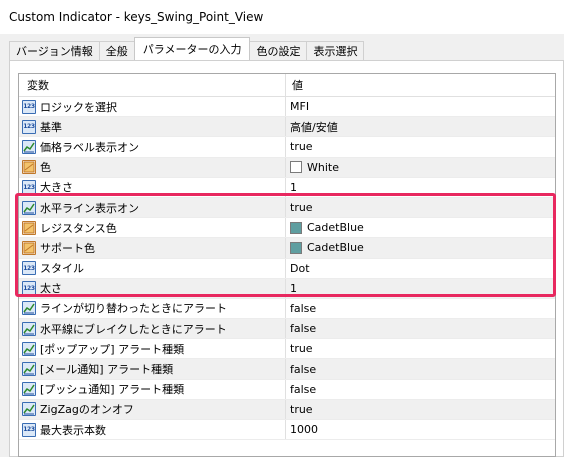 The height and width of the screenshot is (457, 564). Describe the element at coordinates (420, 429) in the screenshot. I see `value-cell: 1000` at that location.